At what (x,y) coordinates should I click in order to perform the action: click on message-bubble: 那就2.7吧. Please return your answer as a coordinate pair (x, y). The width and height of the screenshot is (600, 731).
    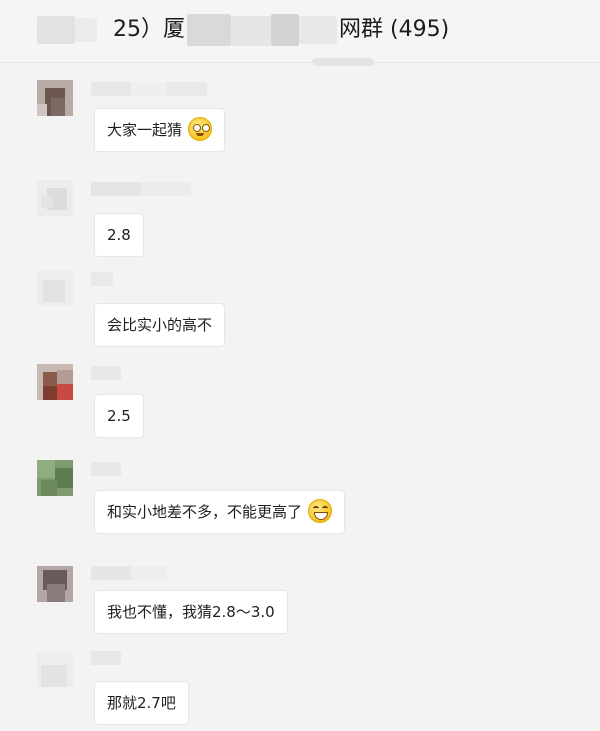
    Looking at the image, I should click on (141, 703).